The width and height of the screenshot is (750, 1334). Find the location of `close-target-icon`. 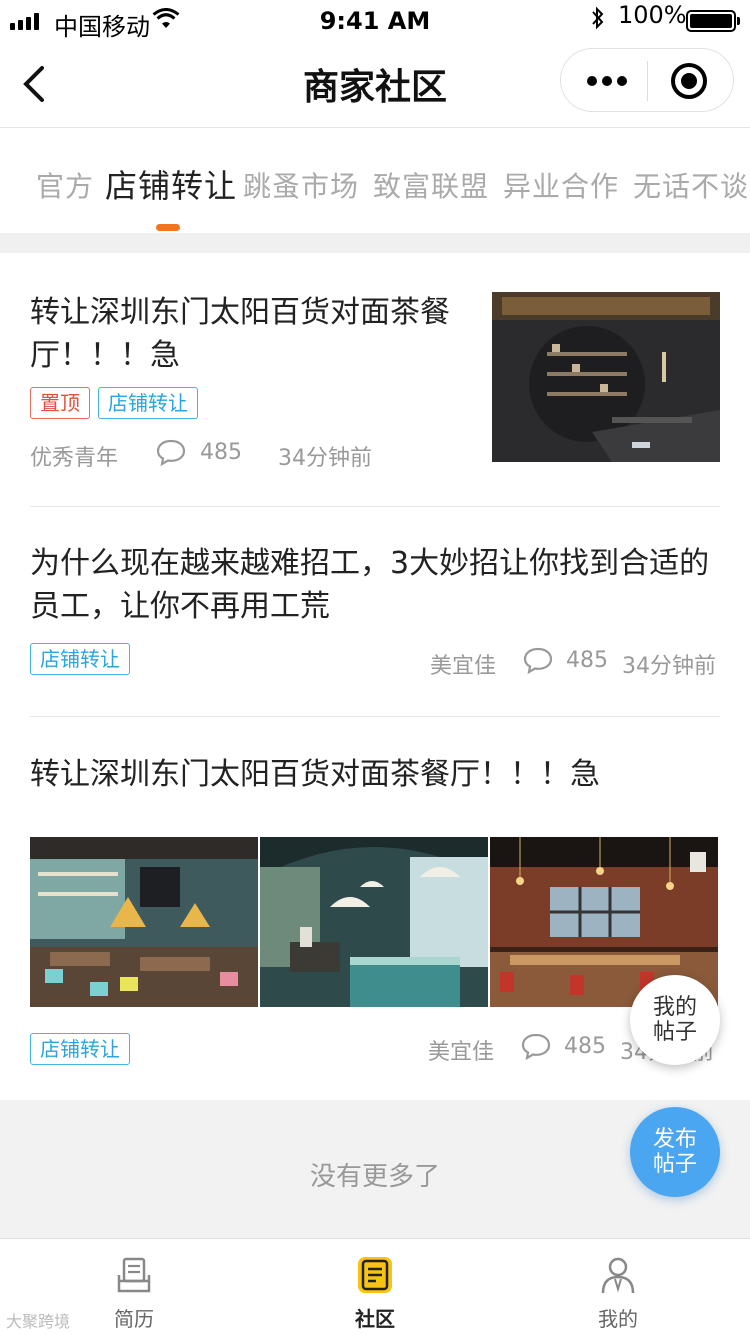

close-target-icon is located at coordinates (689, 81).